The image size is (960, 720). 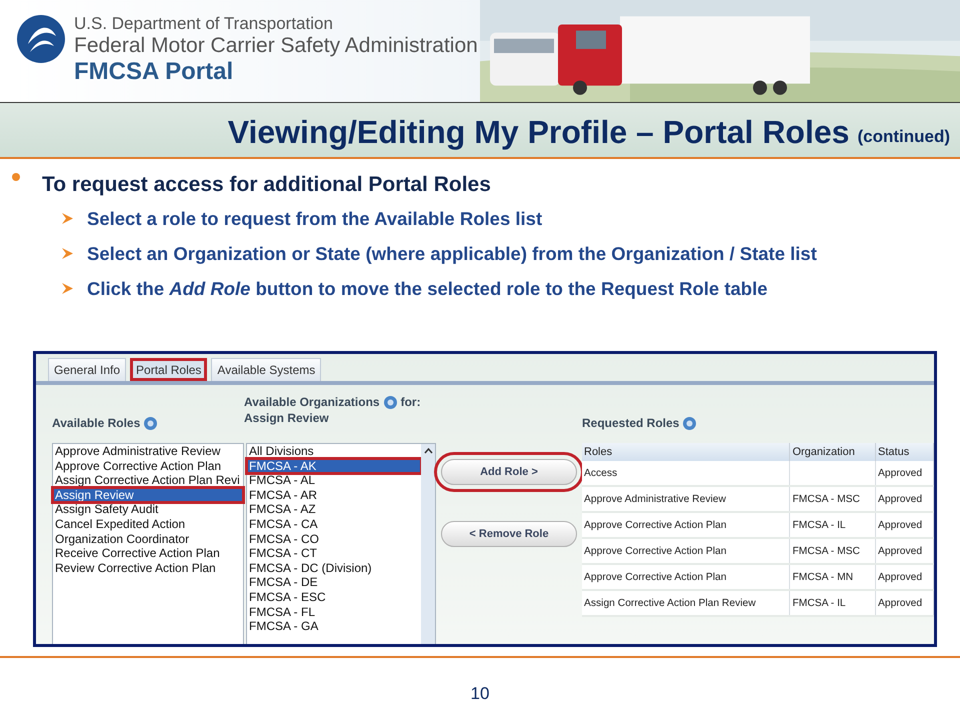 What do you see at coordinates (428, 544) in the screenshot?
I see `scrollbar` at bounding box center [428, 544].